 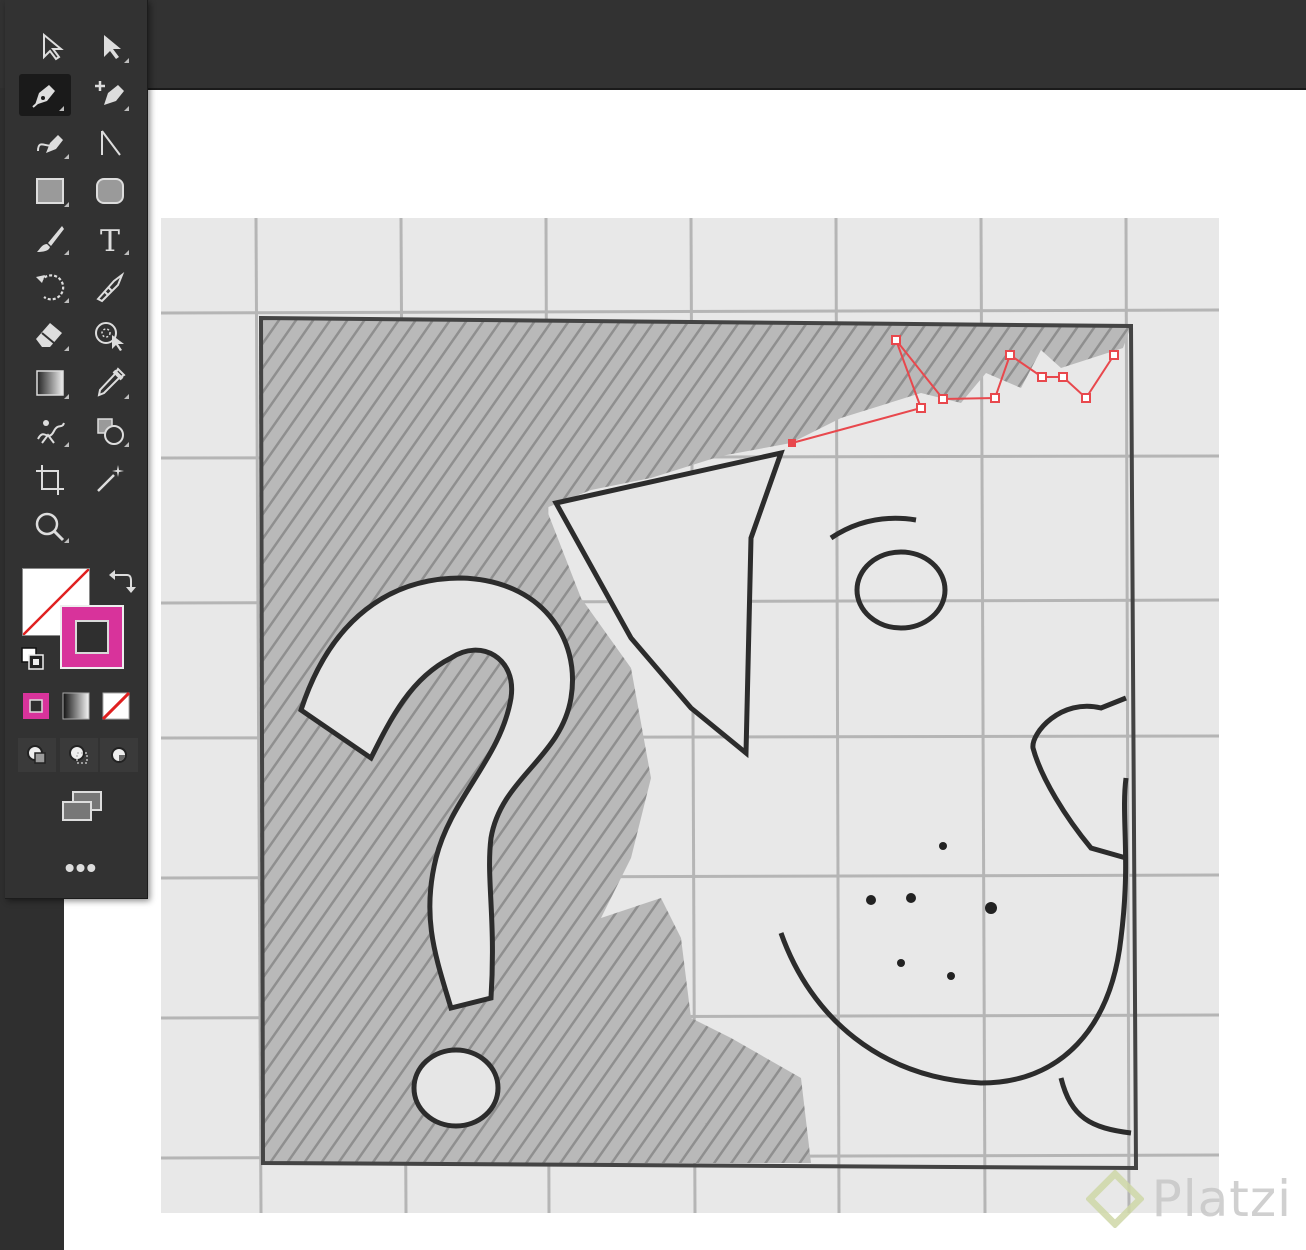 I want to click on platzi-watermark: Platzi, so click(x=1188, y=1199).